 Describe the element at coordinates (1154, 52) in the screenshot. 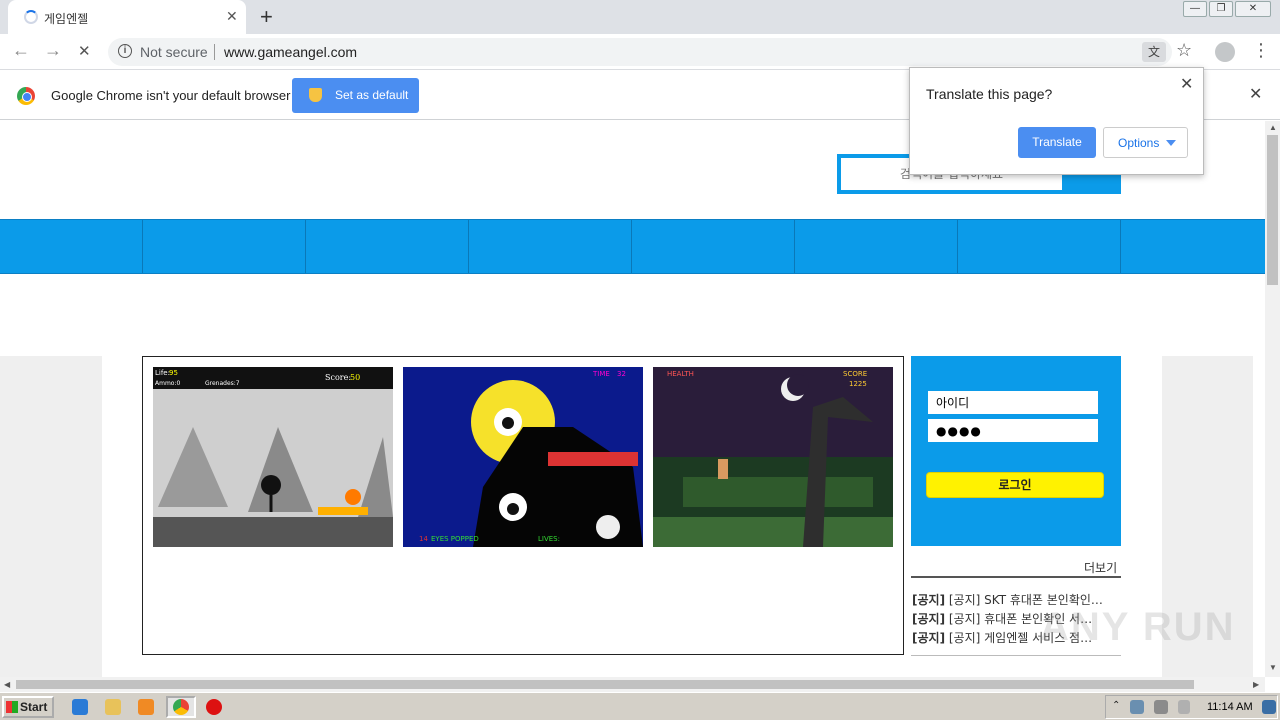

I see `translate-icon: 文` at that location.